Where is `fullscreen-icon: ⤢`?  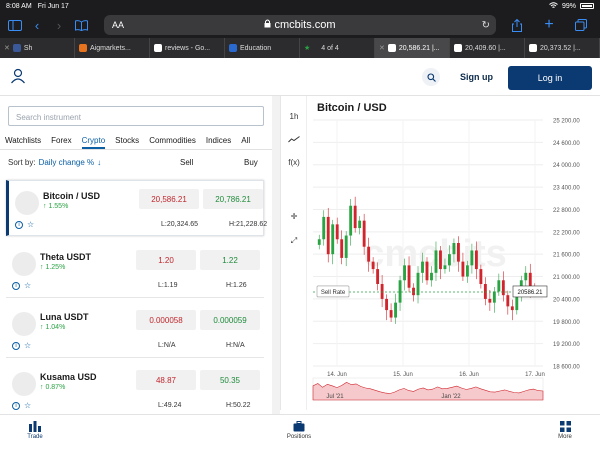 fullscreen-icon: ⤢ is located at coordinates (294, 241).